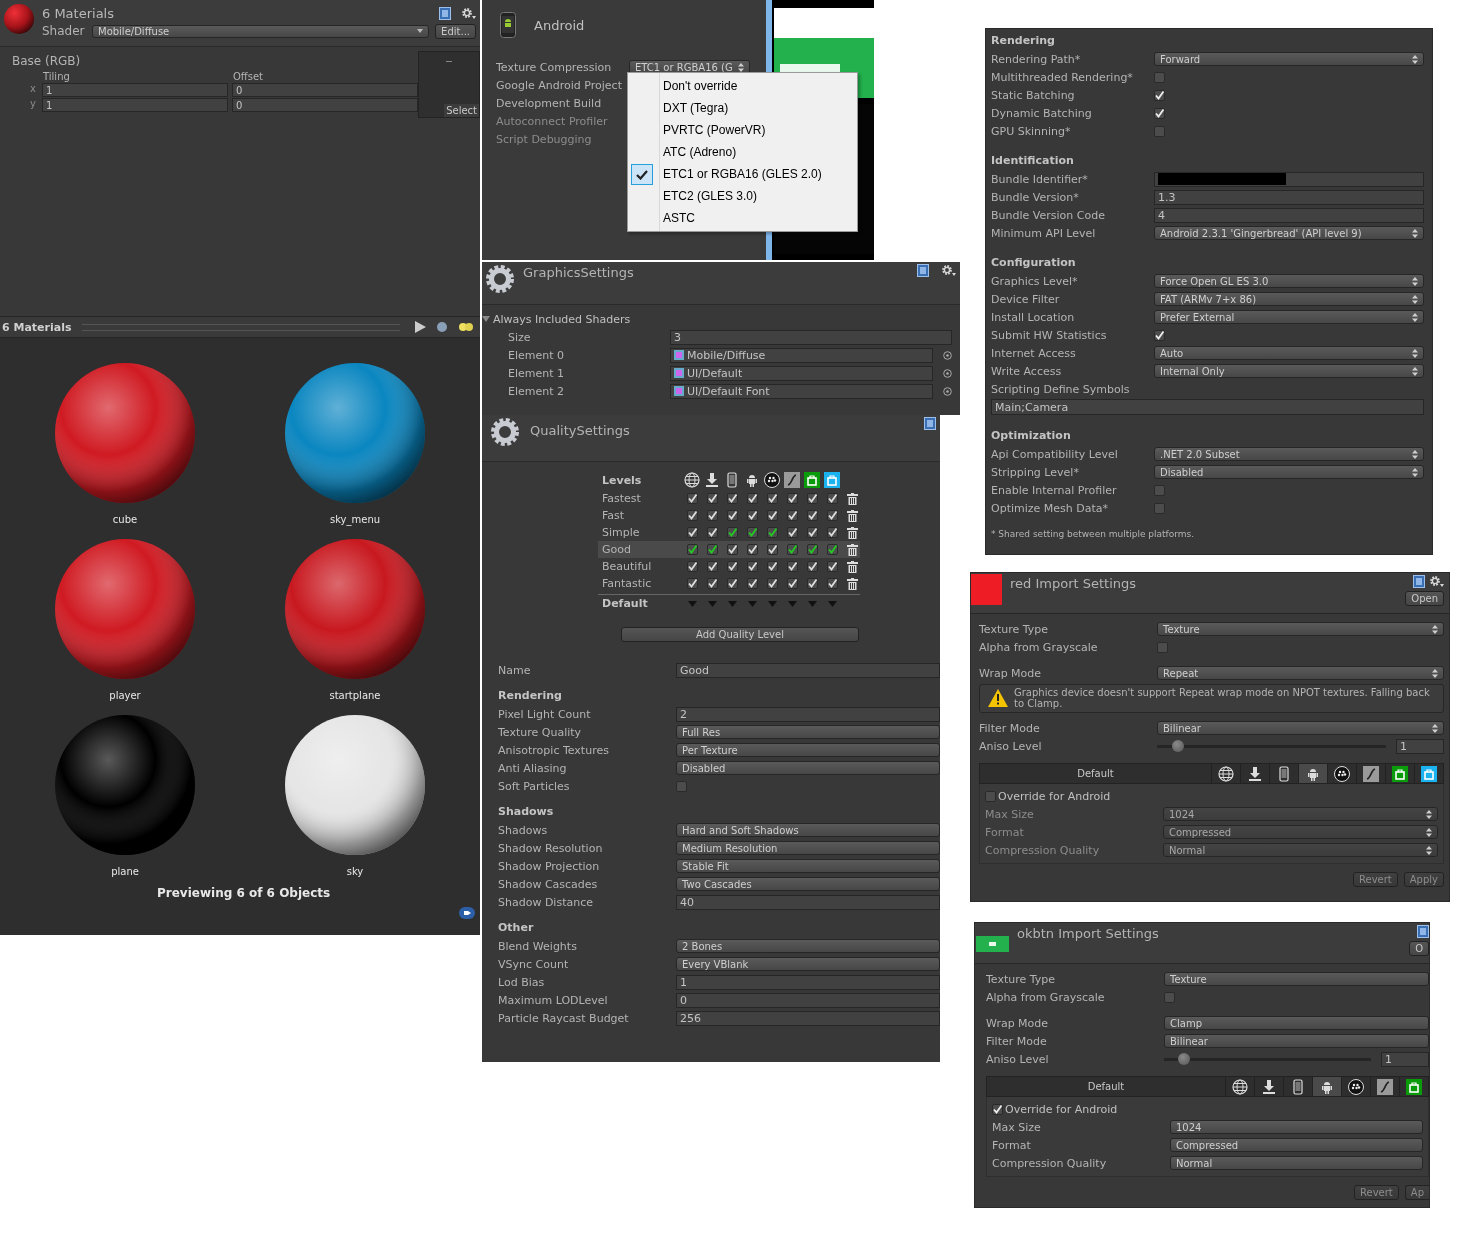 This screenshot has width=1476, height=1248. Describe the element at coordinates (729, 498) in the screenshot. I see `level-row: Fastest` at that location.